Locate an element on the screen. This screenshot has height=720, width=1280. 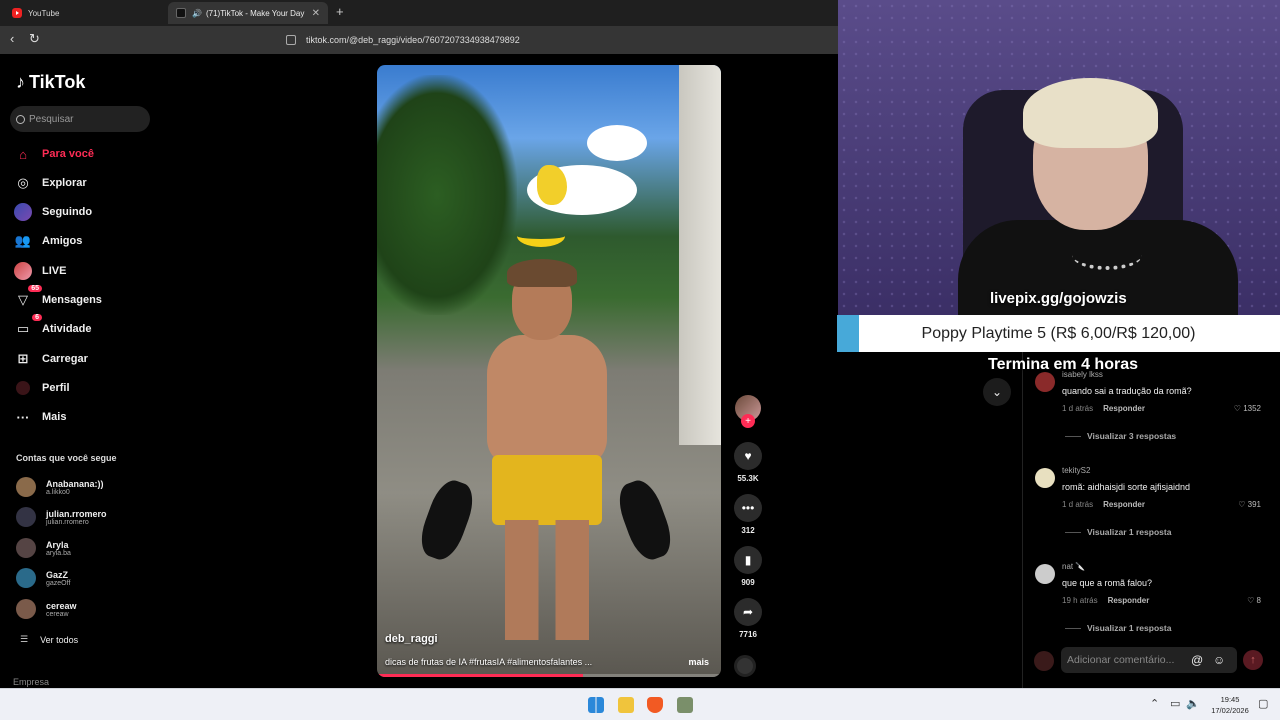
friends-icon: 👥 is located at coordinates (23, 240).